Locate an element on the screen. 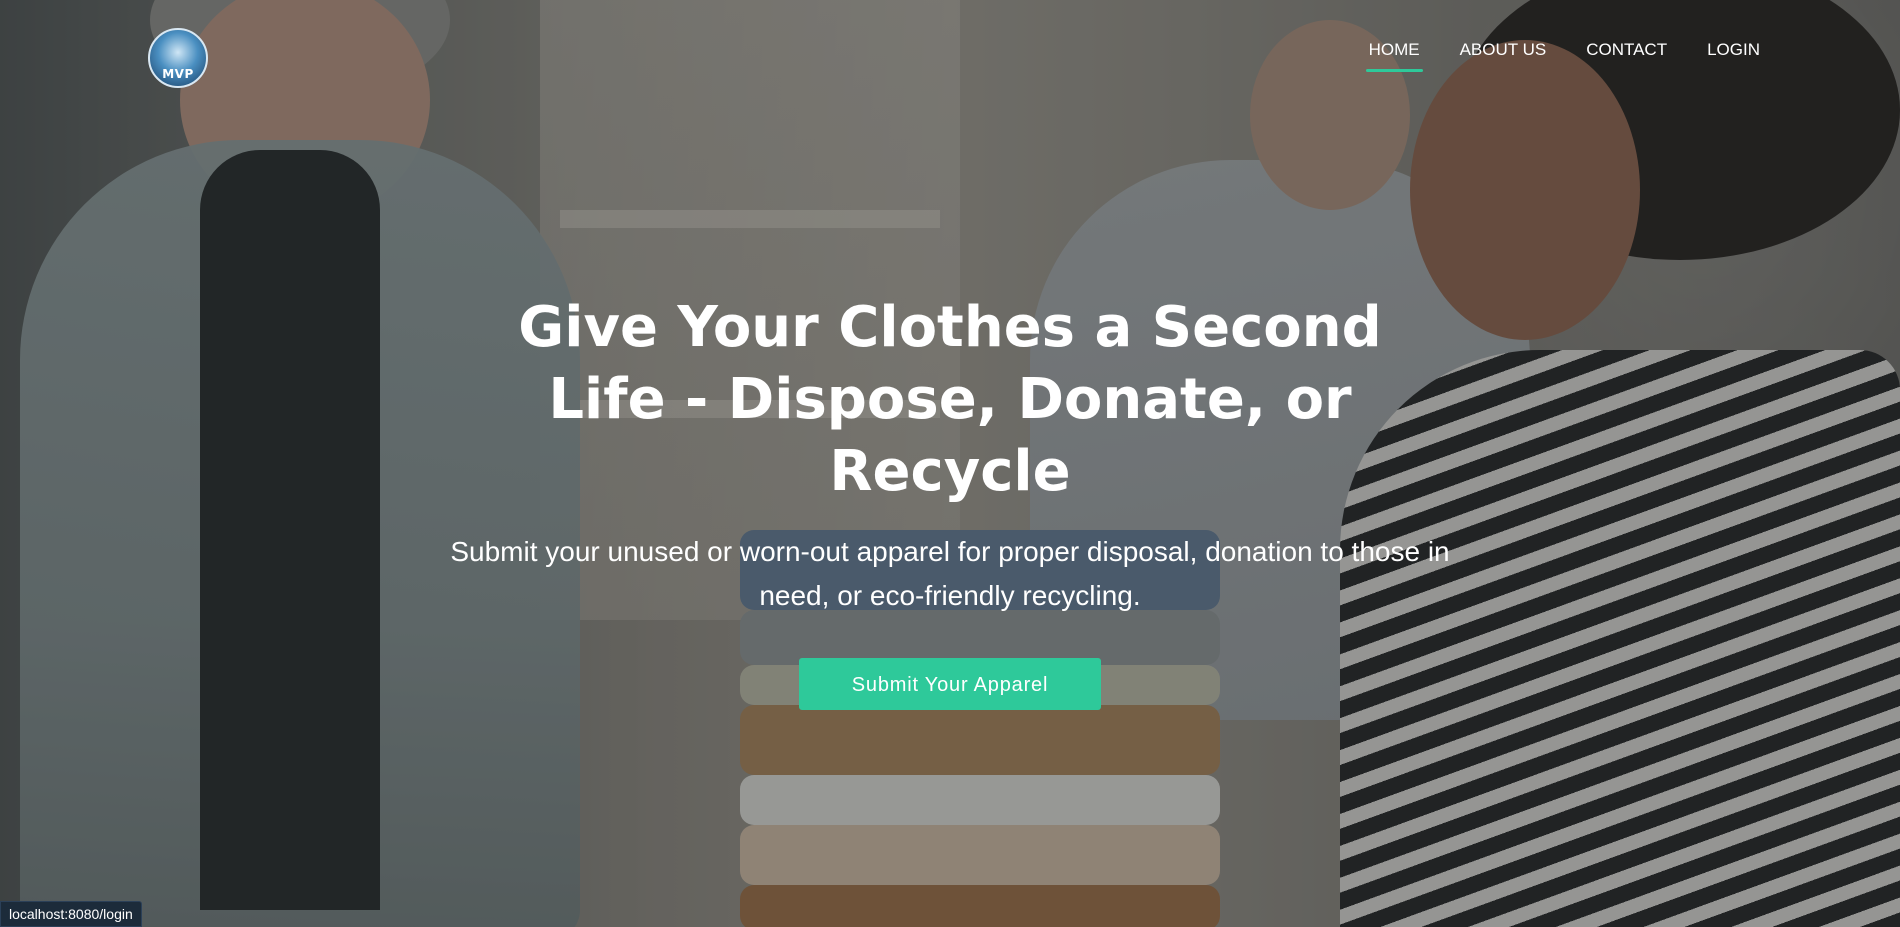  main-navigation: HOME ABOUT US CONTACT LOGIN is located at coordinates (1562, 56).